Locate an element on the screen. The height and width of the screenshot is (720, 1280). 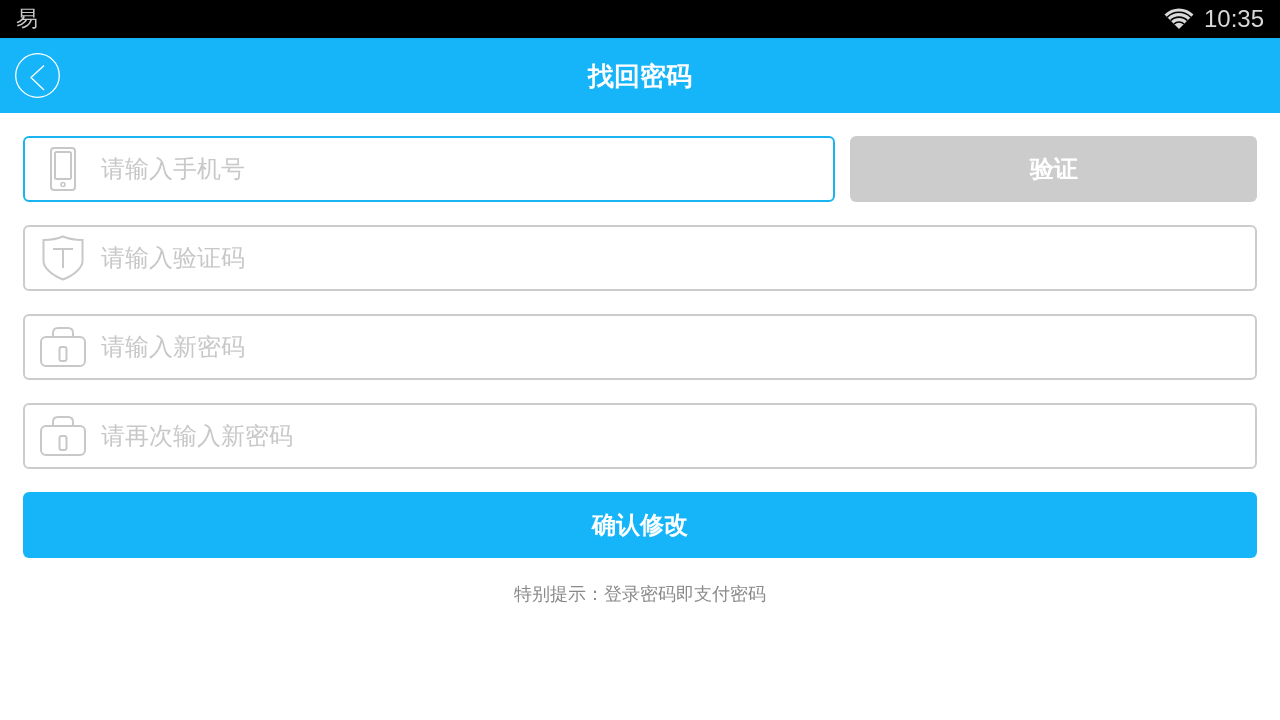
clock-time: 10:35 is located at coordinates (1233, 19).